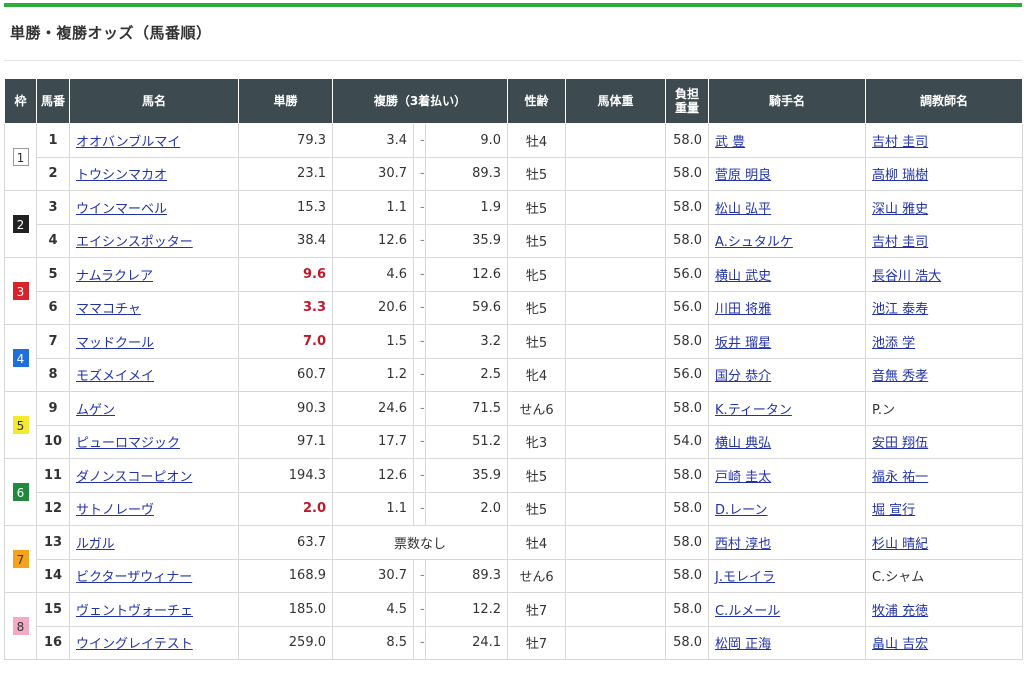  What do you see at coordinates (154, 101) in the screenshot?
I see `header-horse: 馬名` at bounding box center [154, 101].